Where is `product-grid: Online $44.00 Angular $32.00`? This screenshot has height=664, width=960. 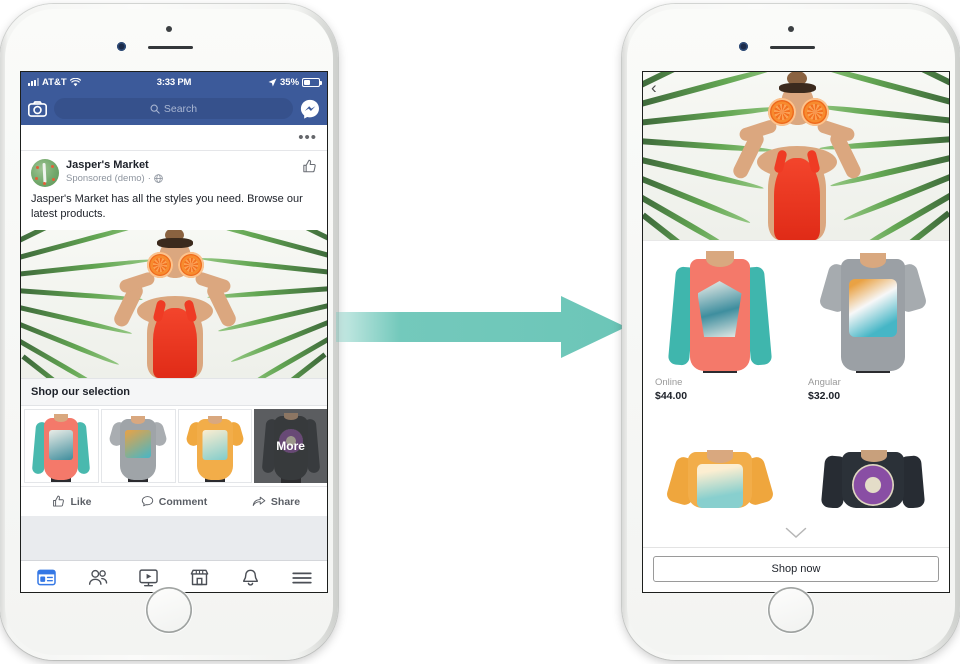 product-grid: Online $44.00 Angular $32.00 is located at coordinates (796, 393).